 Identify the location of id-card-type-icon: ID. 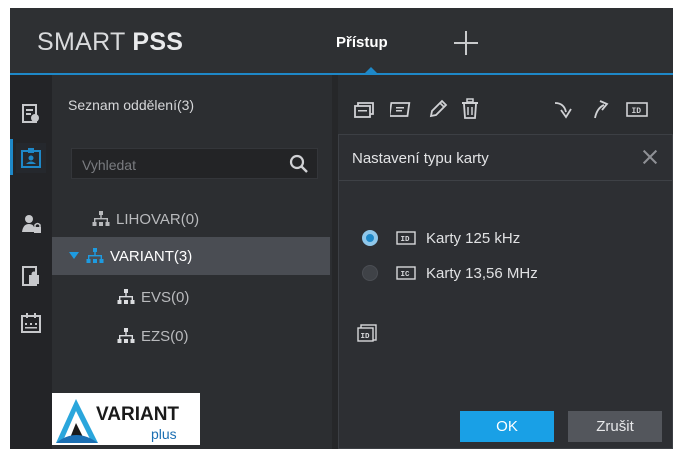
(406, 238).